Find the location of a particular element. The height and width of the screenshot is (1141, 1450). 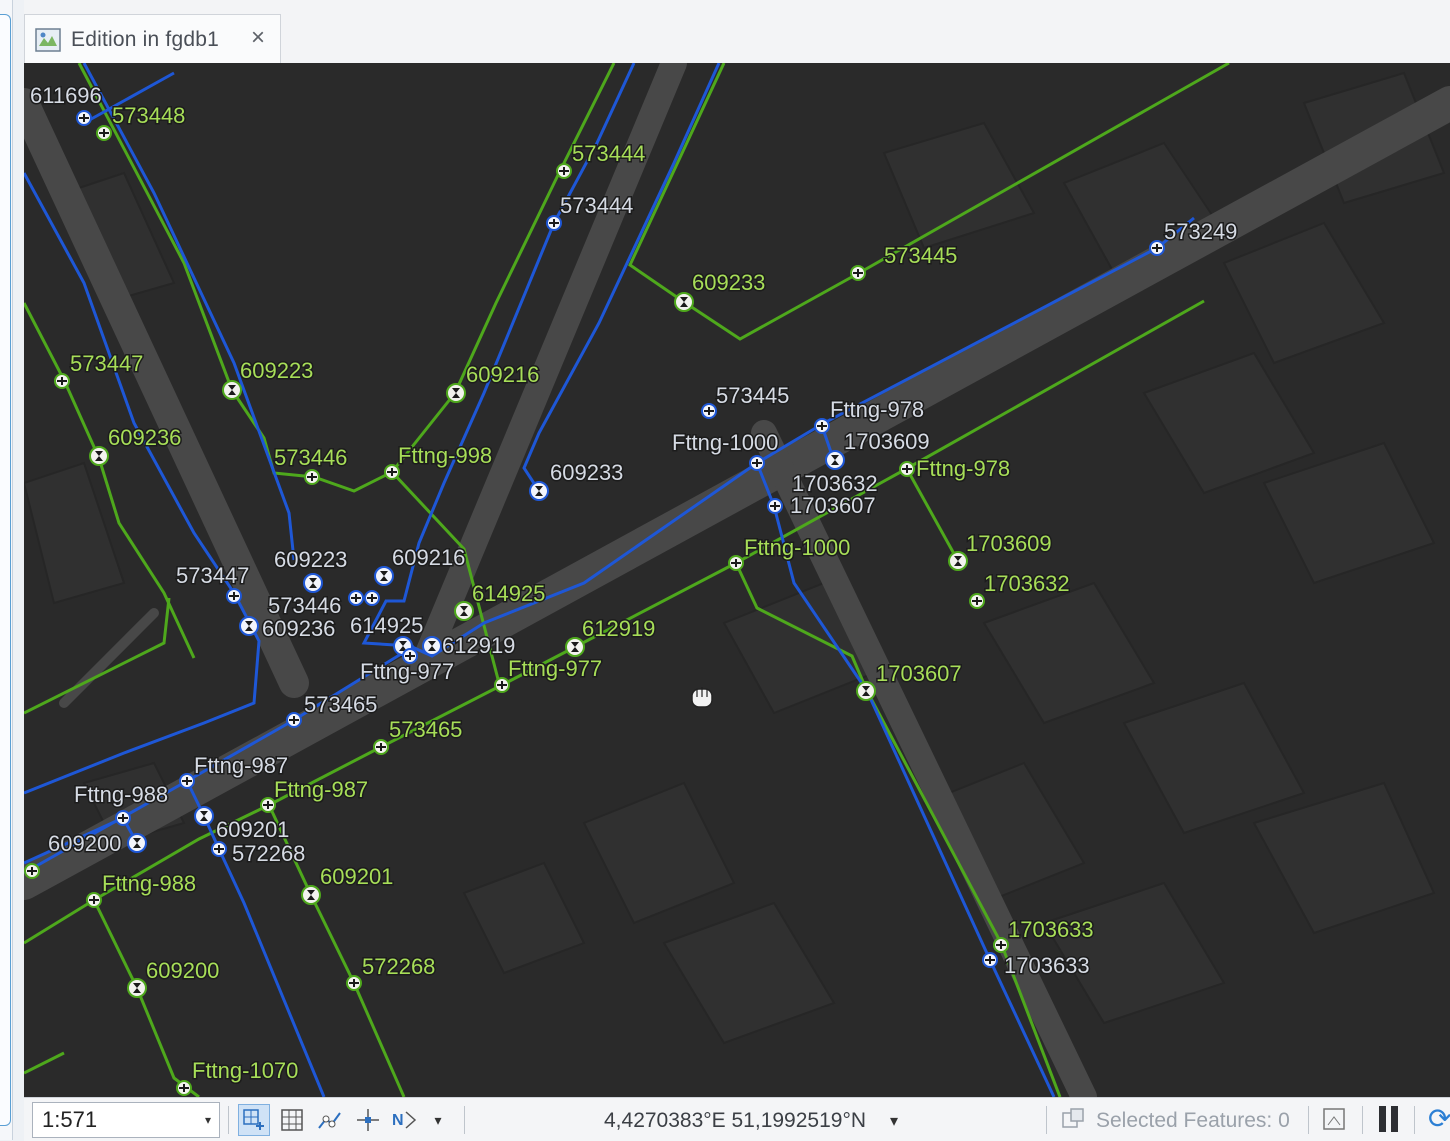

green-feature-label: 612919 is located at coordinates (618, 628).